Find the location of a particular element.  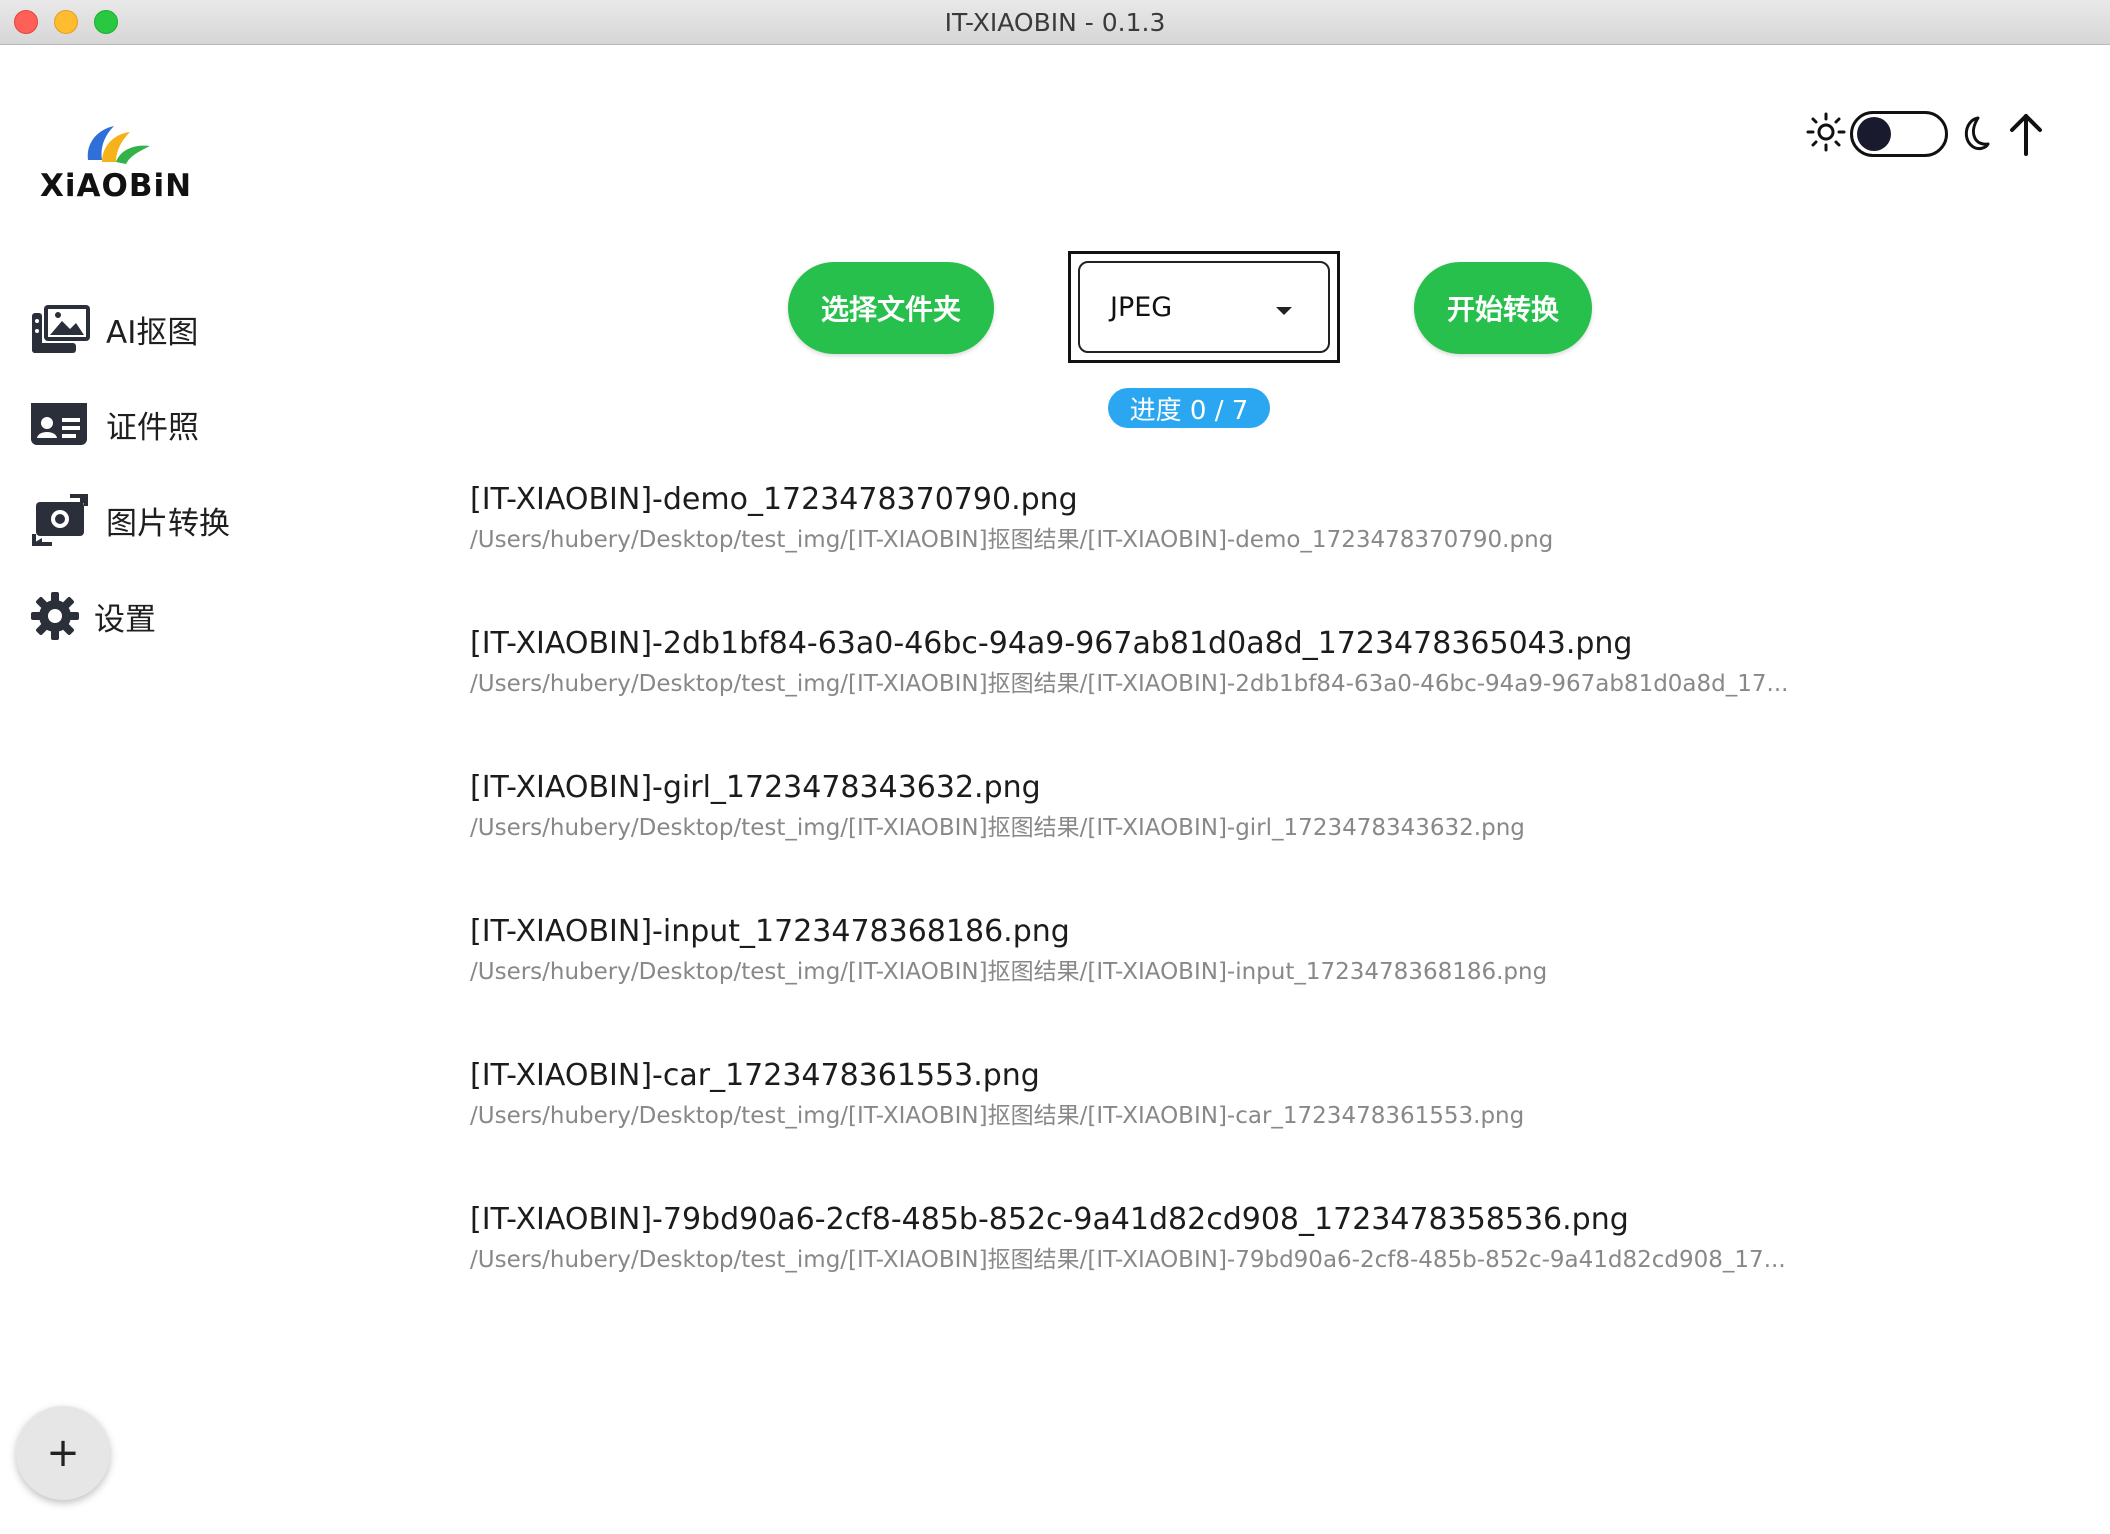

sidebar-item-label: 证件照 is located at coordinates (152, 427).